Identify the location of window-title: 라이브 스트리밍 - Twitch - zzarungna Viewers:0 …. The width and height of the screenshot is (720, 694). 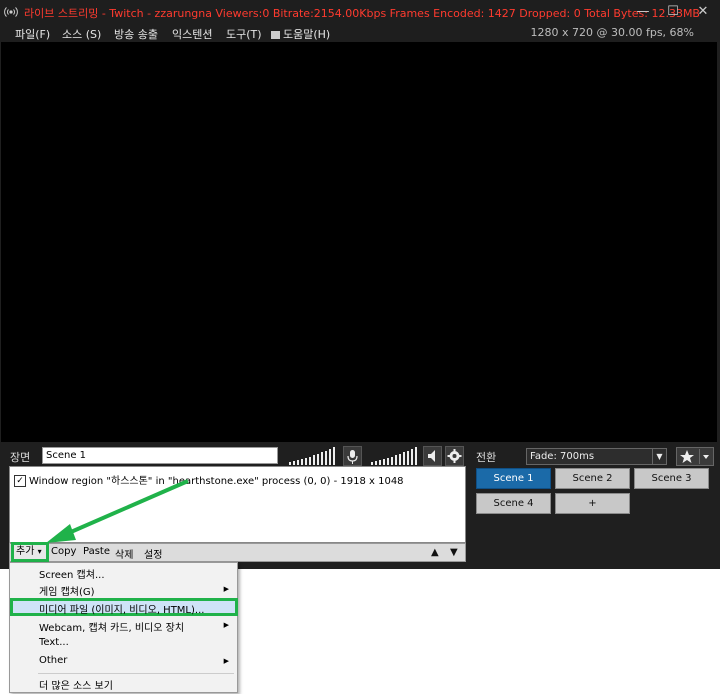
(362, 13).